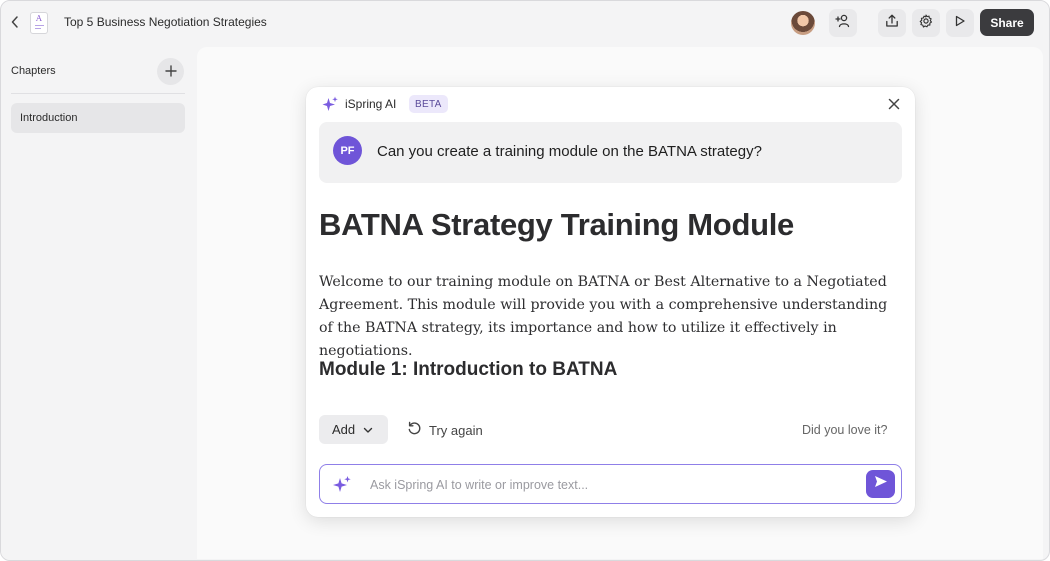 The height and width of the screenshot is (561, 1050). What do you see at coordinates (1007, 22) in the screenshot?
I see `share-button: Share` at bounding box center [1007, 22].